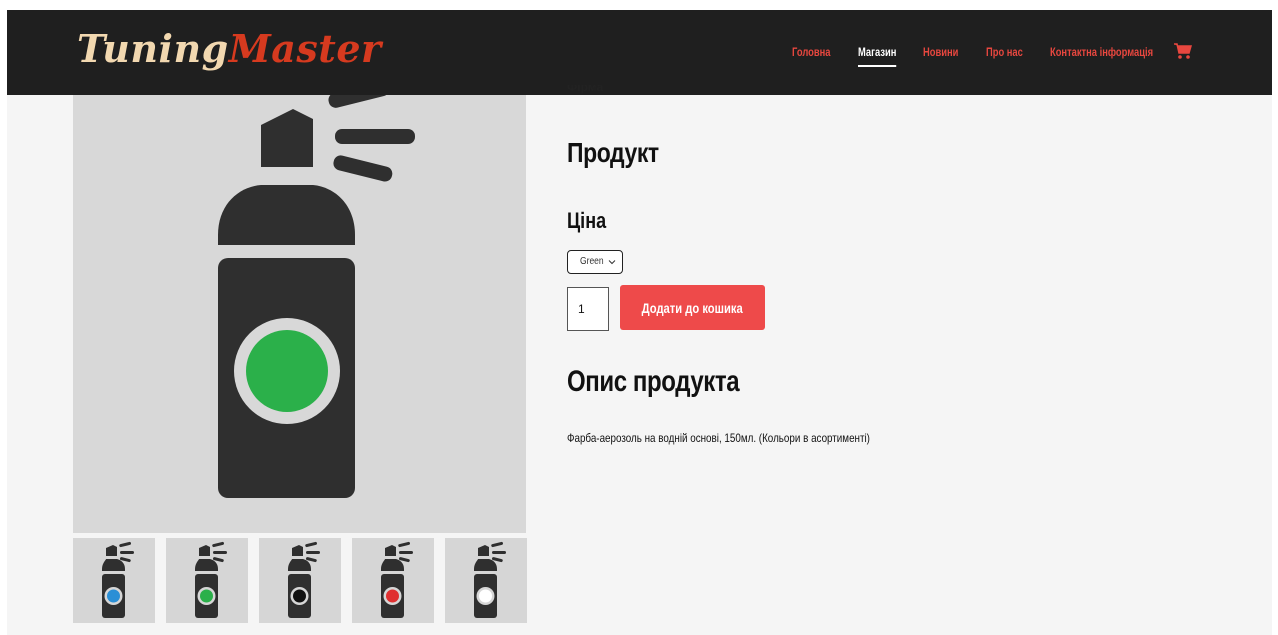 This screenshot has width=1278, height=635. I want to click on quantity-value: 1, so click(581, 309).